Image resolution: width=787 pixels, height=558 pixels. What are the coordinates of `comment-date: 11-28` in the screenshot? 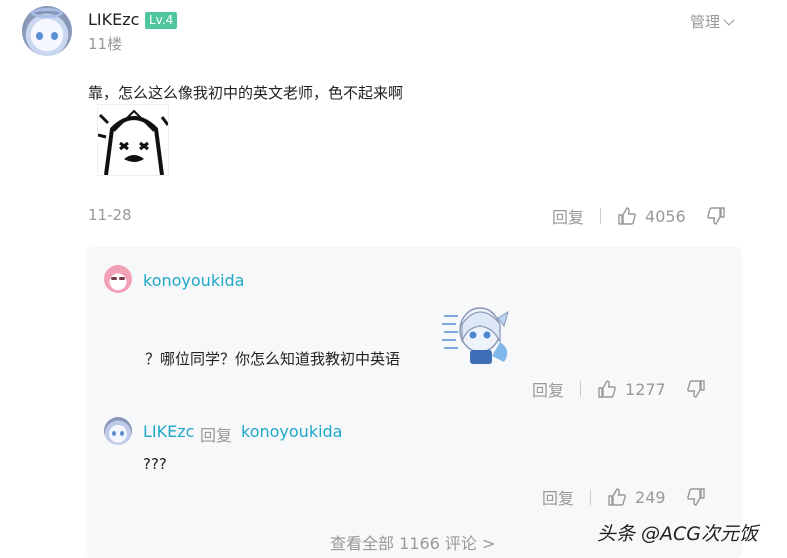 It's located at (110, 215).